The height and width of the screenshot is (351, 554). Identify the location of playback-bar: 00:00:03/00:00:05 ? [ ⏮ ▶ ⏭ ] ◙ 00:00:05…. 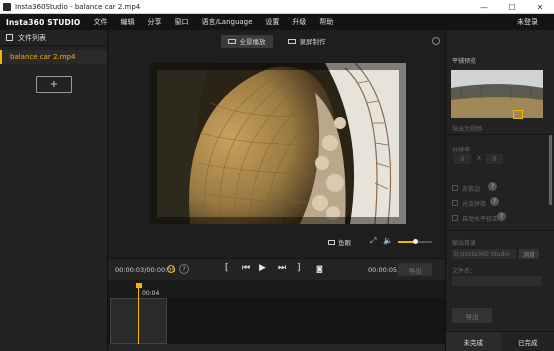
(276, 269).